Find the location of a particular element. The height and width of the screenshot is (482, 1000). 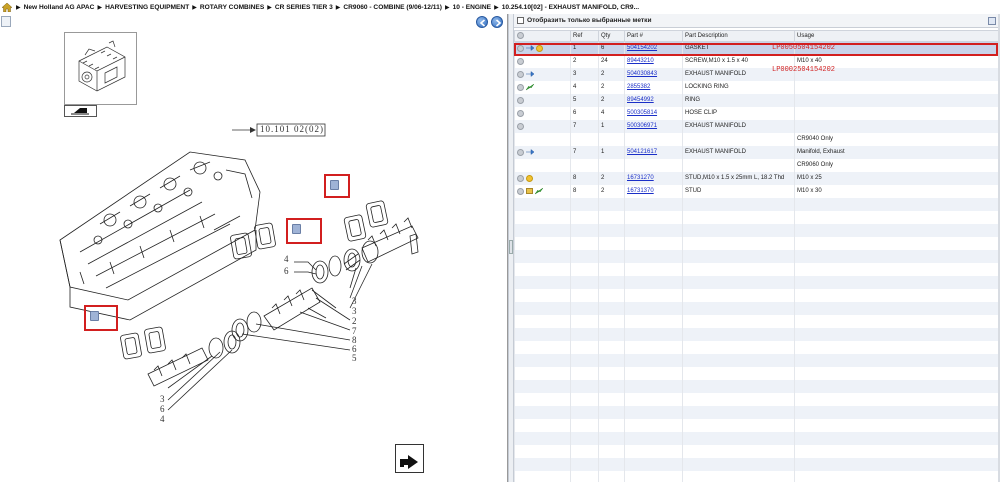

row-usage: CR9040 Only is located at coordinates (896, 139).